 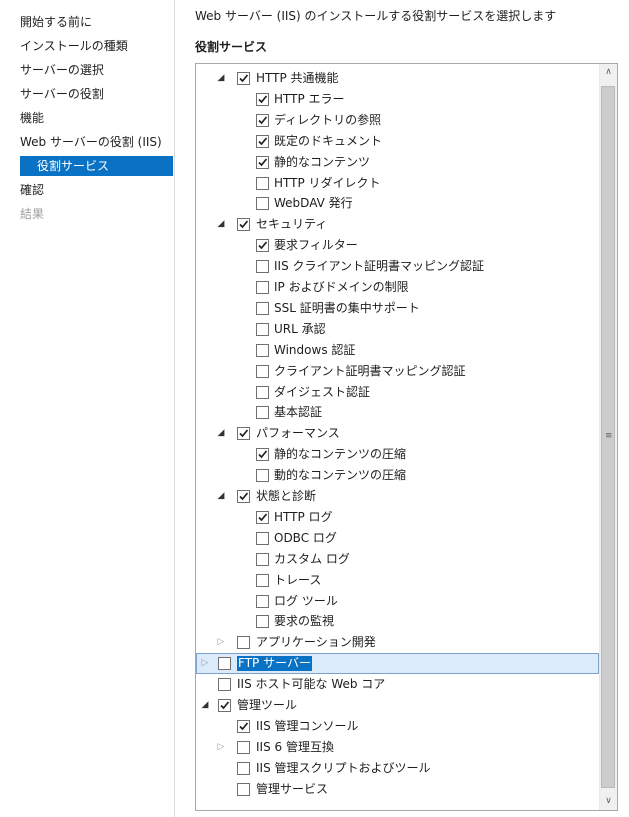 I want to click on nav-item-0: 開始する前に, so click(x=56, y=22).